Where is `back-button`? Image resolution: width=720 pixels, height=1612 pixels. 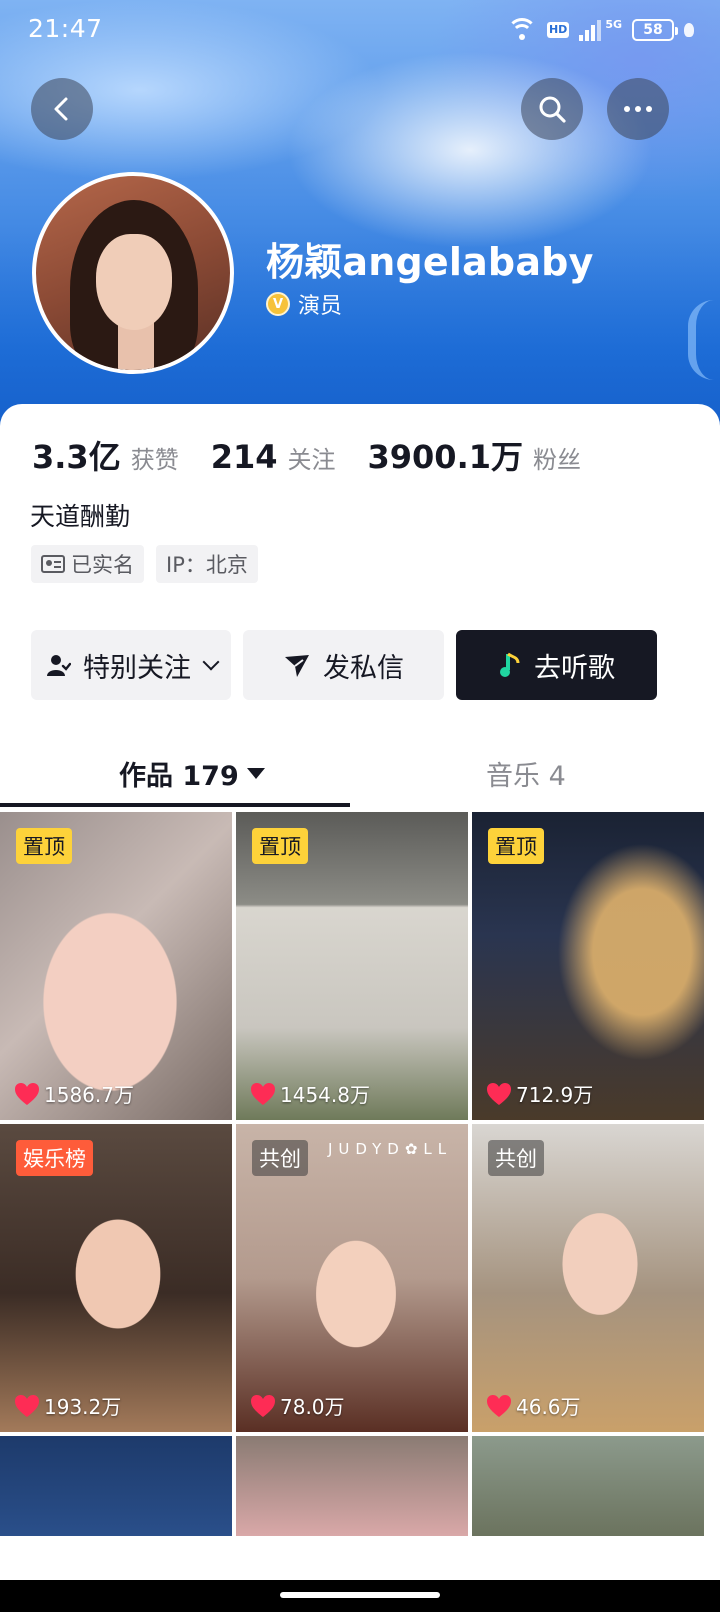
back-button is located at coordinates (62, 109).